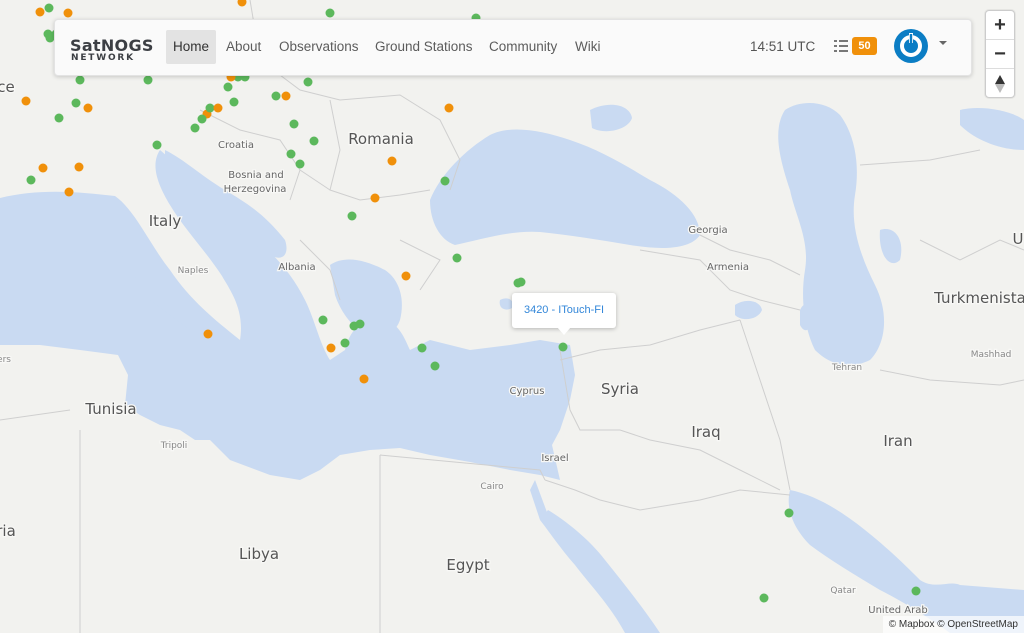  Describe the element at coordinates (620, 389) in the screenshot. I see `map-label: Syria` at that location.